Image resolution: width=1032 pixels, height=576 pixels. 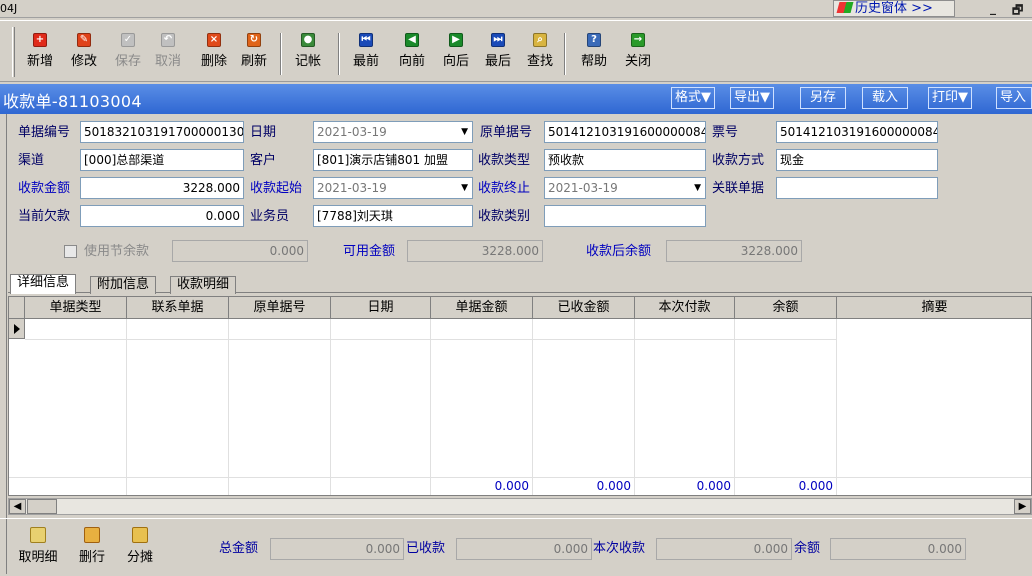 What do you see at coordinates (308, 56) in the screenshot?
I see `post-ledger-button: ● 记帐` at bounding box center [308, 56].